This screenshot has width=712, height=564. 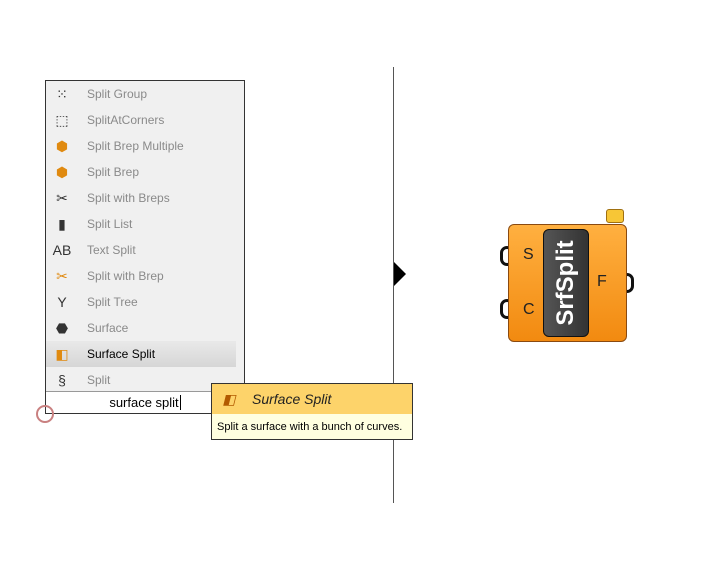 I want to click on list-item-label: Split with Brep, so click(x=125, y=276).